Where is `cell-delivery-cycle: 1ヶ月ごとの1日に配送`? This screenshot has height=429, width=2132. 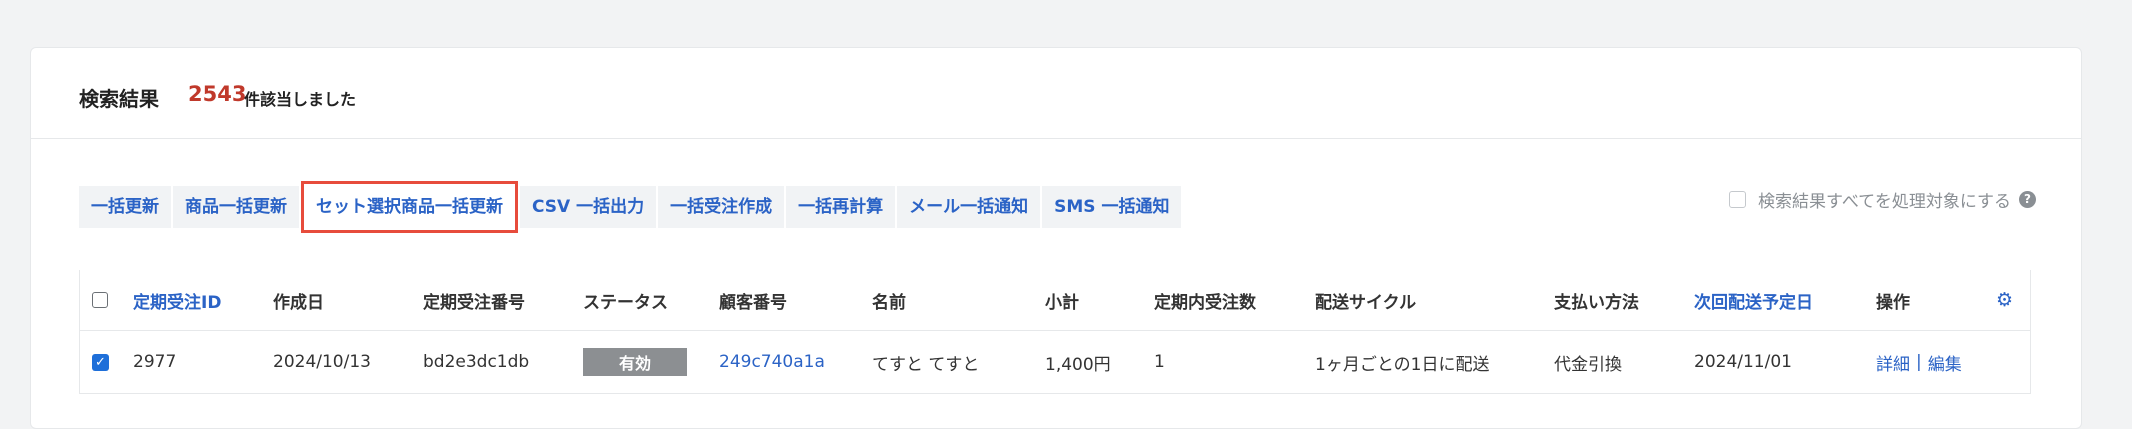 cell-delivery-cycle: 1ヶ月ごとの1日に配送 is located at coordinates (1402, 364).